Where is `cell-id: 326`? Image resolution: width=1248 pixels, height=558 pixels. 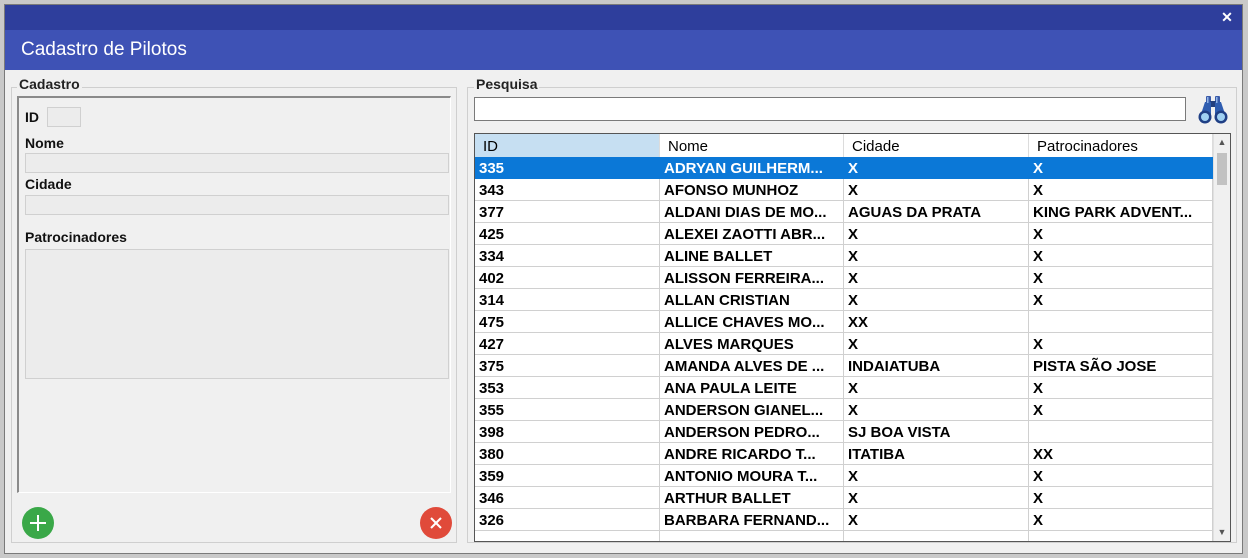 cell-id: 326 is located at coordinates (567, 520).